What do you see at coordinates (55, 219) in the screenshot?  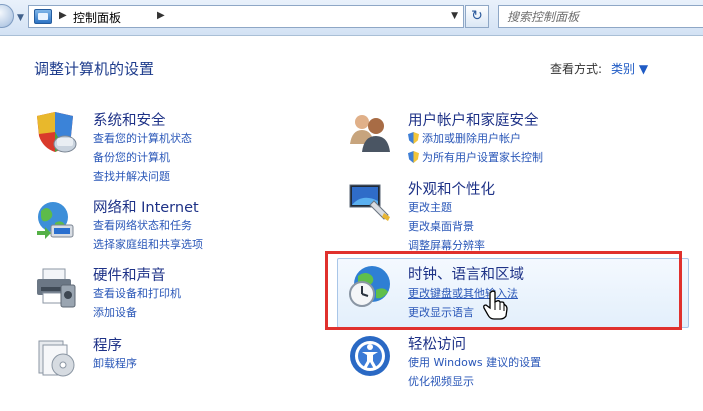 I see `network-icon` at bounding box center [55, 219].